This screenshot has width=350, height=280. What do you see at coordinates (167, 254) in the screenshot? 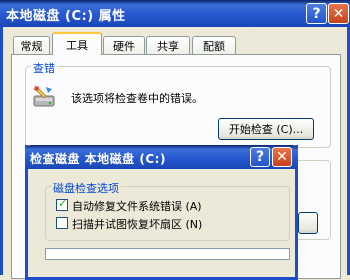
I see `check-progress-bar` at bounding box center [167, 254].